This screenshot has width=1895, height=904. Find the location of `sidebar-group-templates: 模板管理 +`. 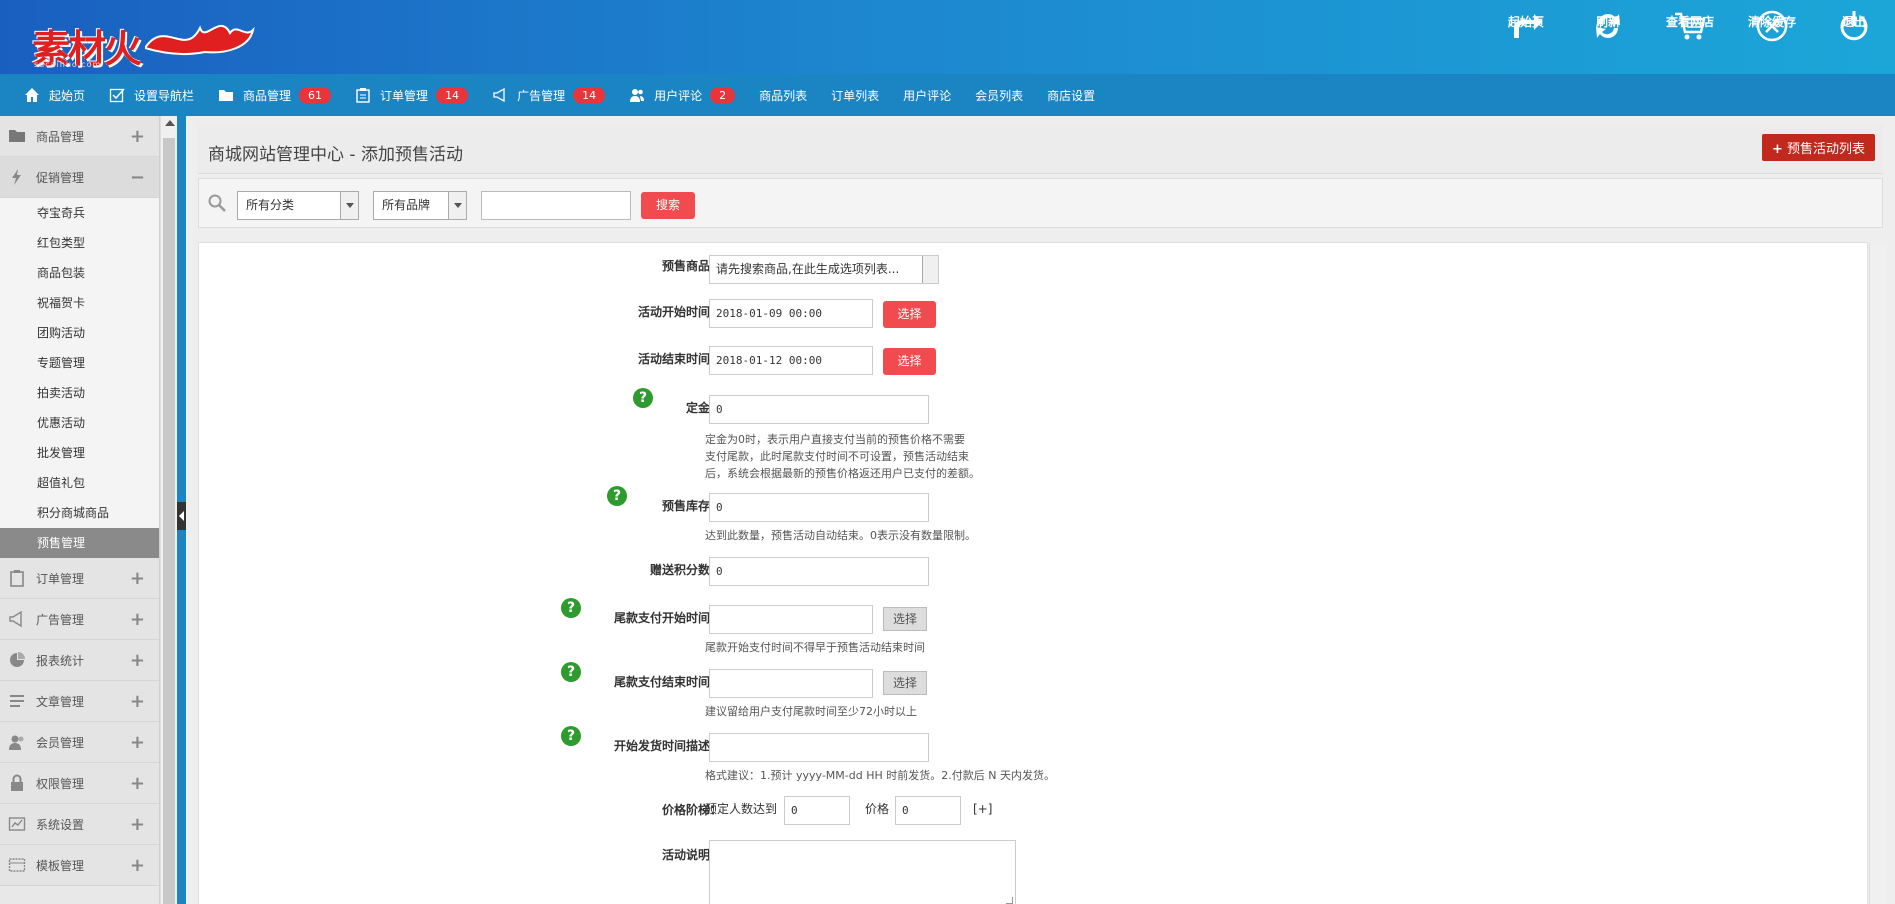

sidebar-group-templates: 模板管理 + is located at coordinates (79, 865).